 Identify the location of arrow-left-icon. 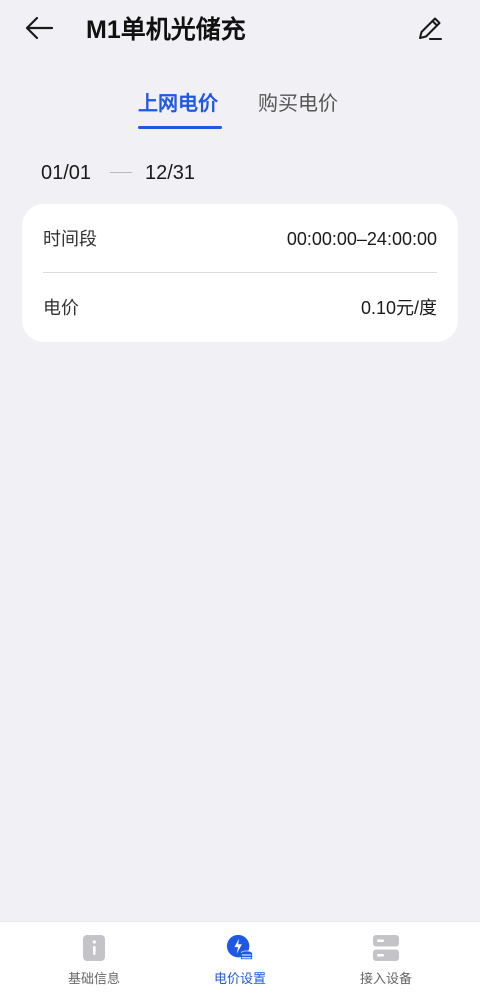
(39, 30).